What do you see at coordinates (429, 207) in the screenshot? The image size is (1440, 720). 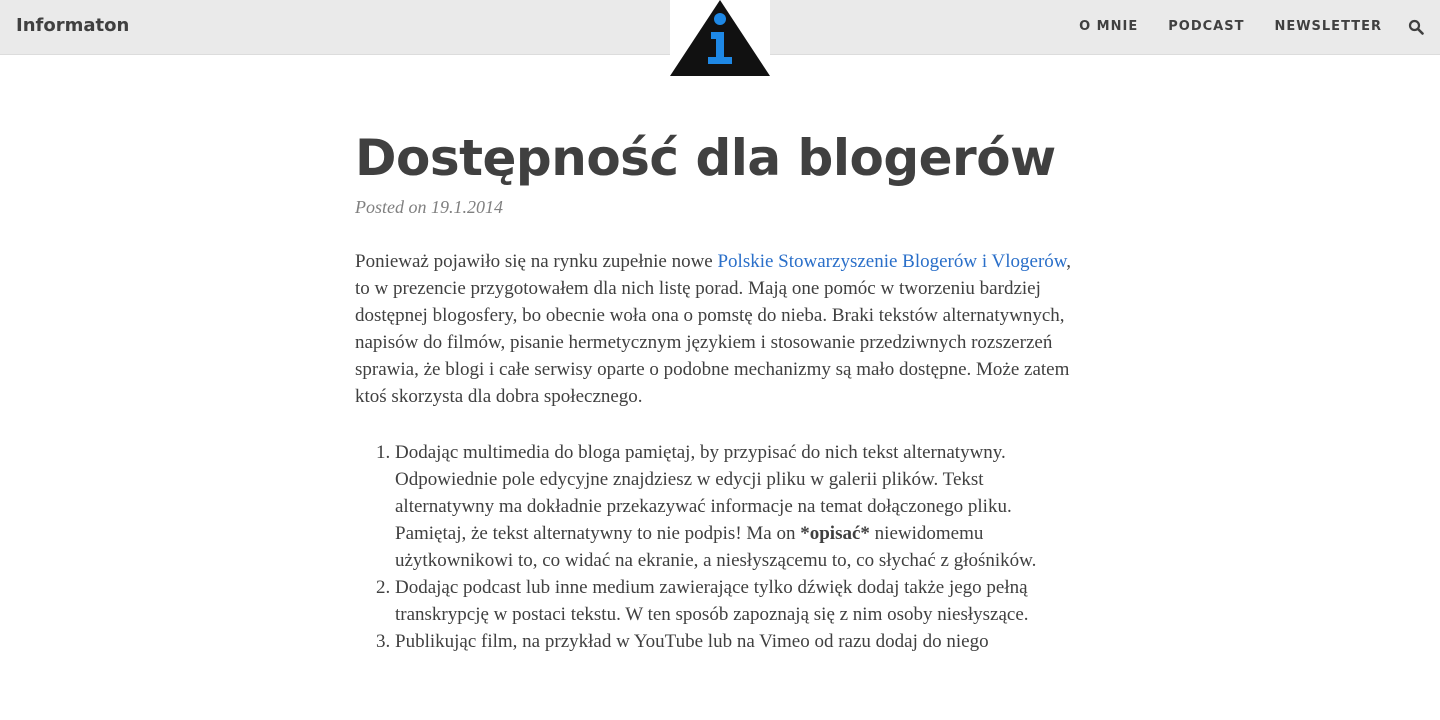 I see `post-date: Posted on 19.1.2014` at bounding box center [429, 207].